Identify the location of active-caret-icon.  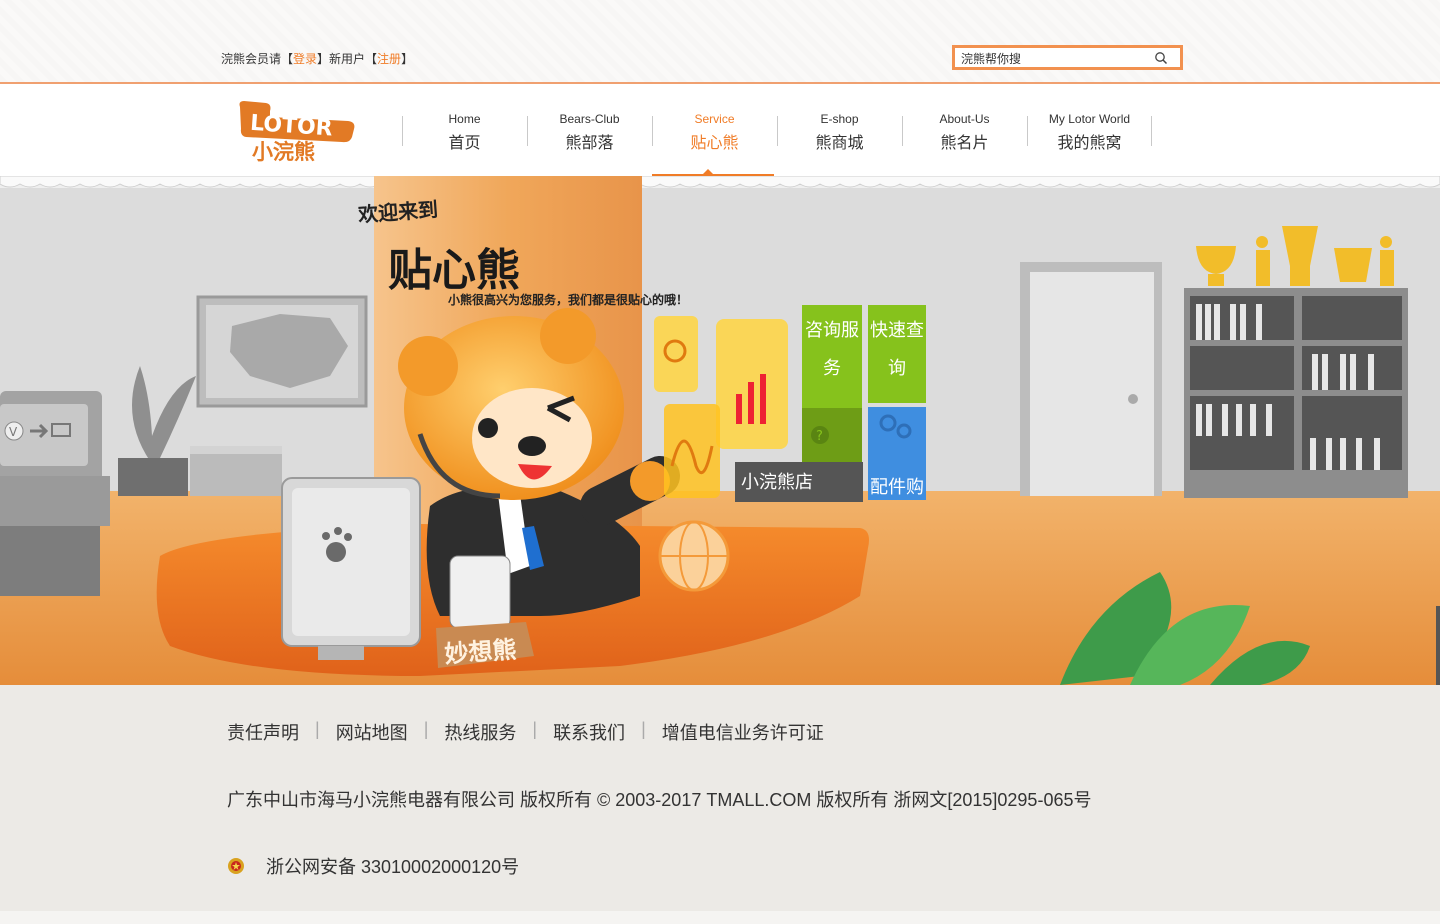
(708, 171).